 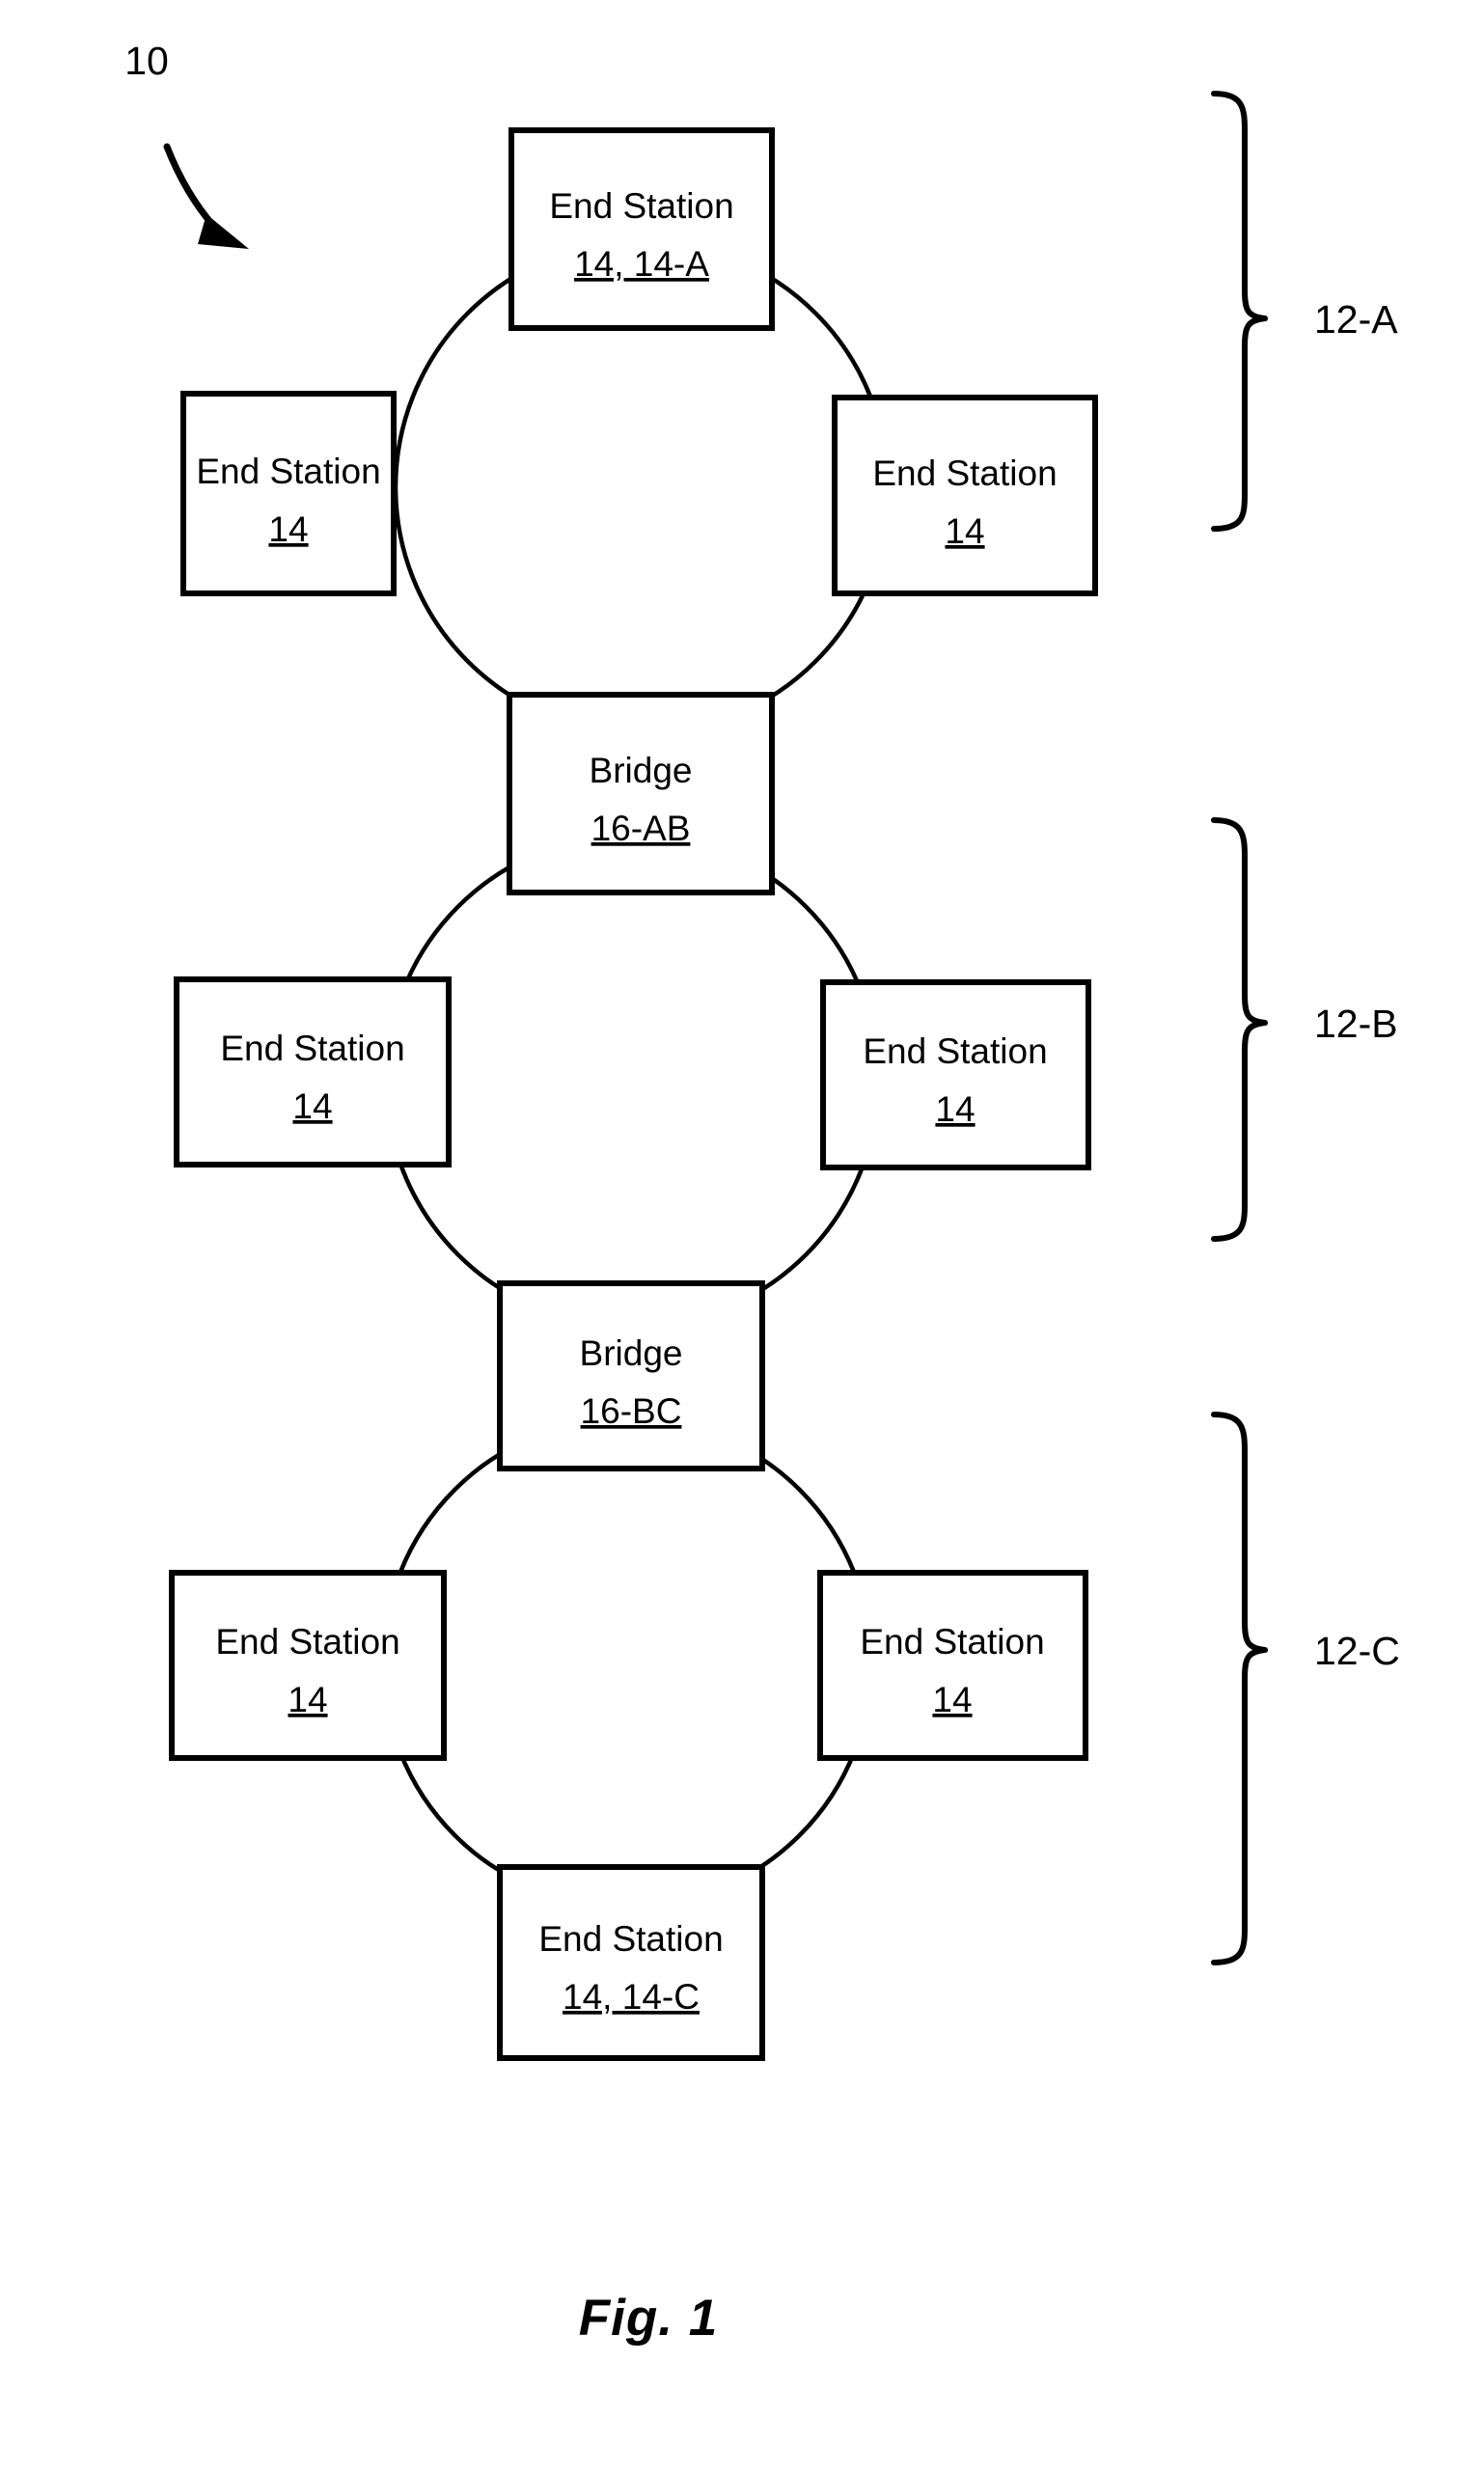 I want to click on bracket-label: 12-B, so click(x=1356, y=1024).